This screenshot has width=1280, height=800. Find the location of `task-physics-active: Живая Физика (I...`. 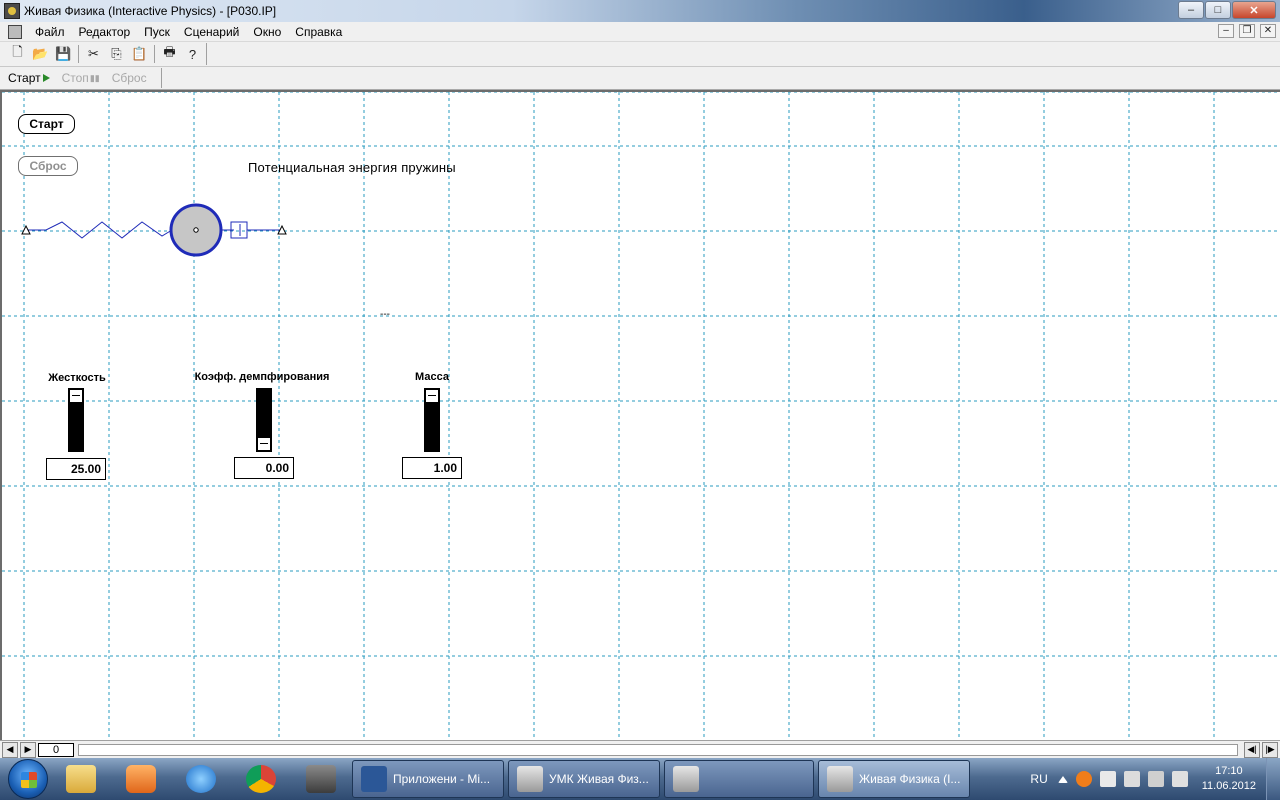

task-physics-active: Живая Физика (I... is located at coordinates (894, 779).